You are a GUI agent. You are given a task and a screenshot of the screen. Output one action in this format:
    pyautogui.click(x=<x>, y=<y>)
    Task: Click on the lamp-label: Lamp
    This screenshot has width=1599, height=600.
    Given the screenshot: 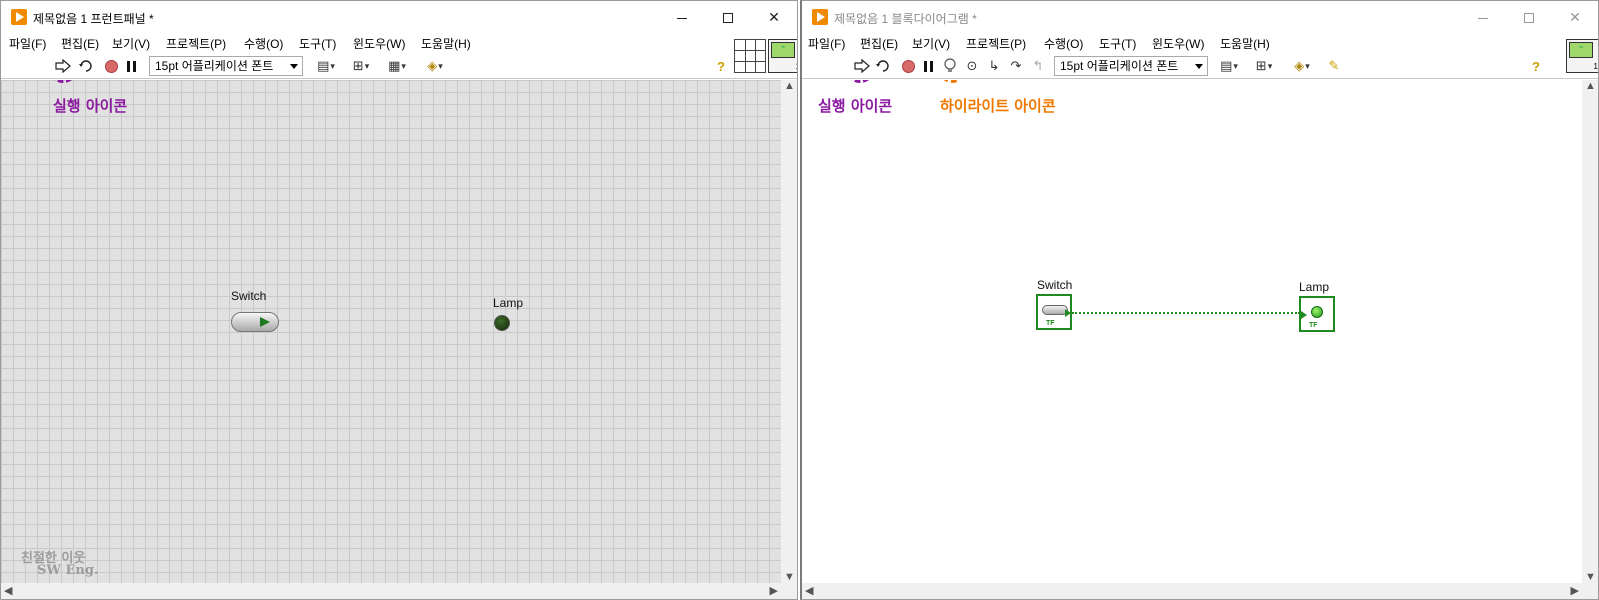 What is the action you would take?
    pyautogui.click(x=508, y=303)
    